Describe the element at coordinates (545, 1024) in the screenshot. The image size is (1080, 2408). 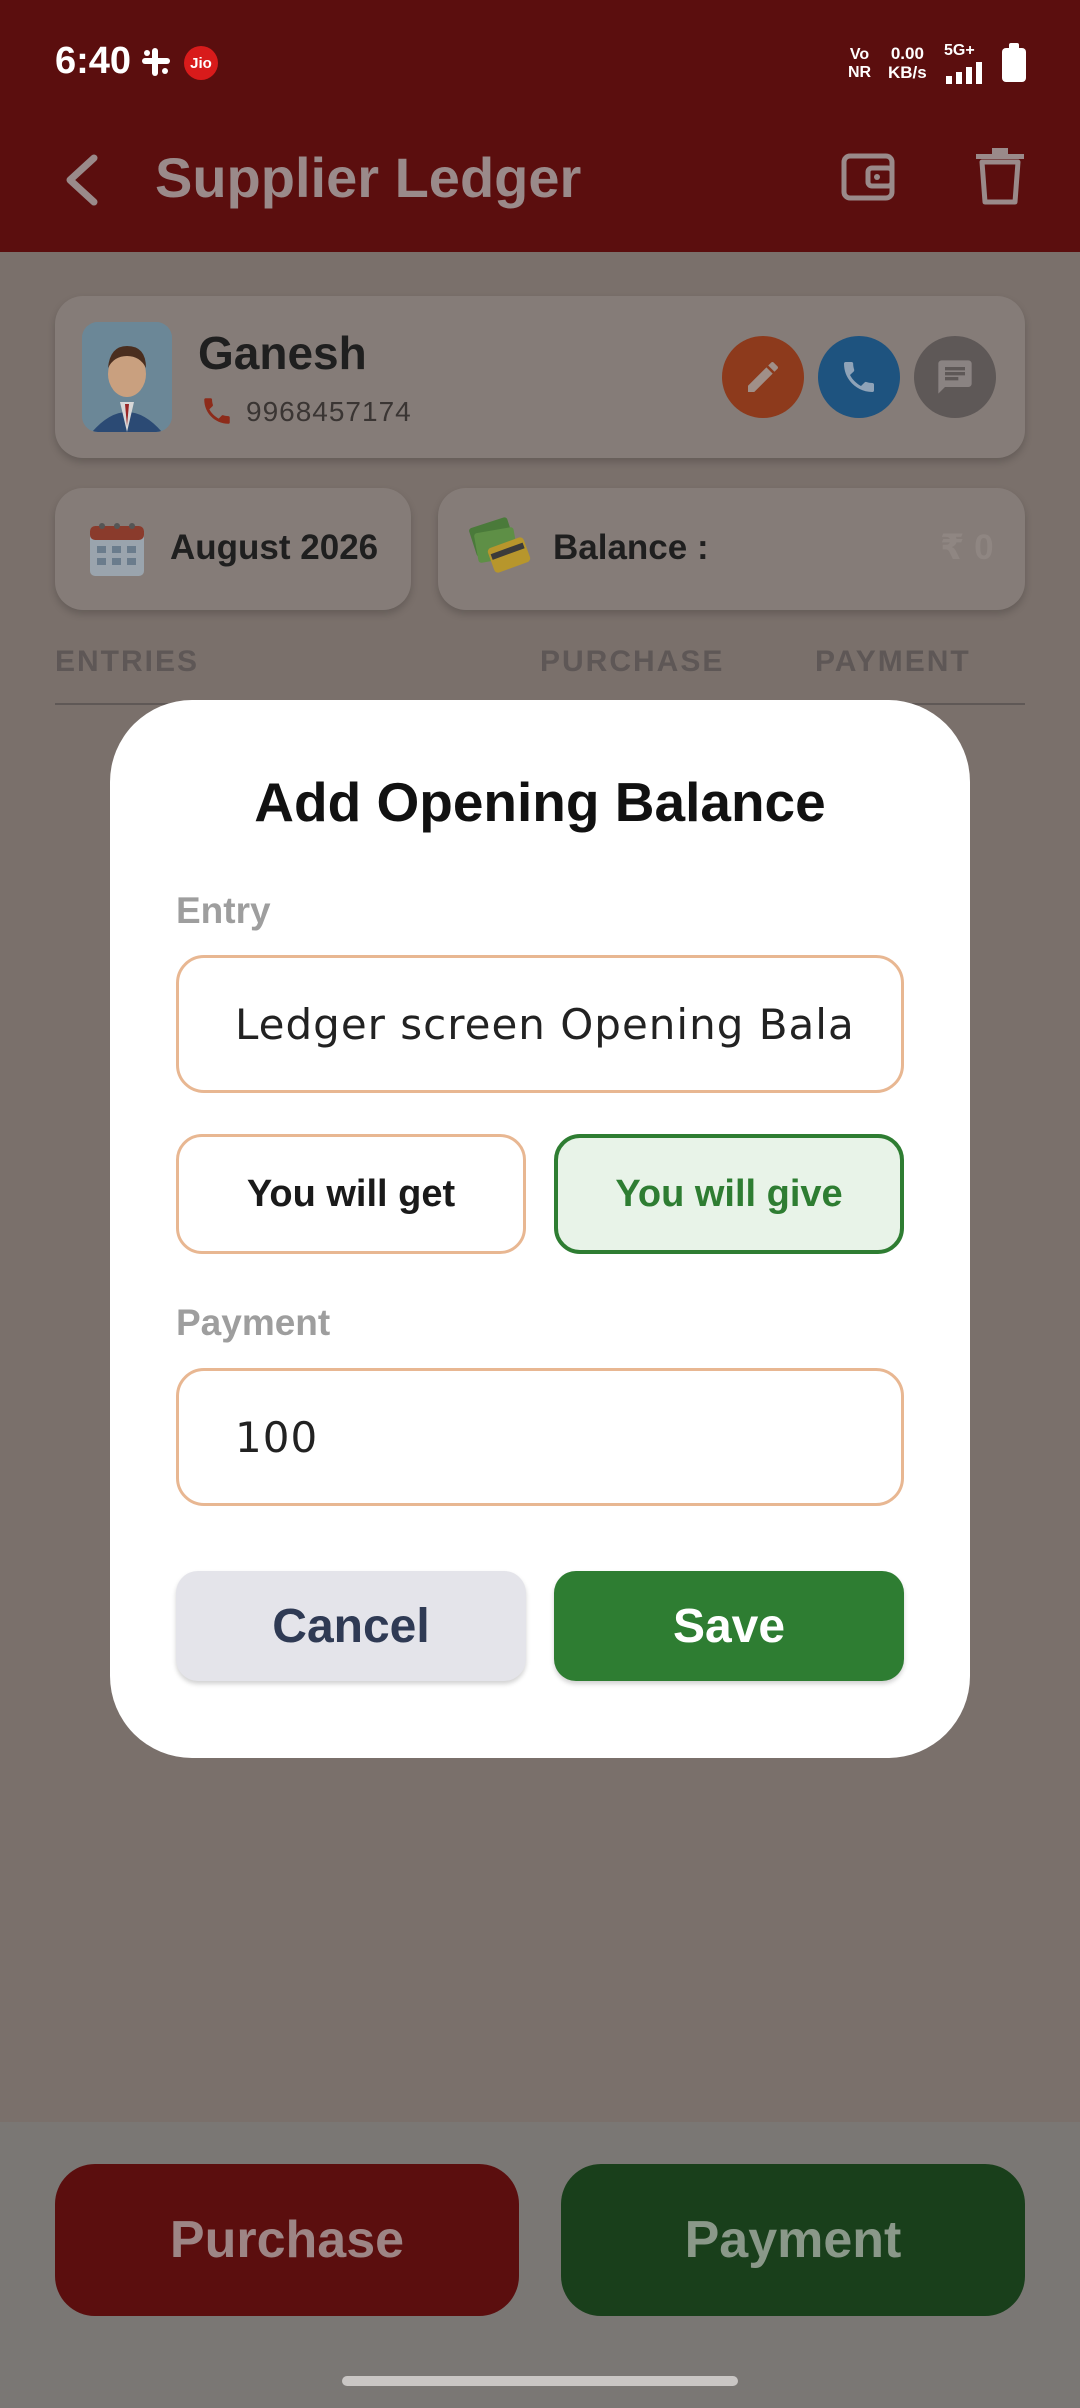
I see `entry-input` at that location.